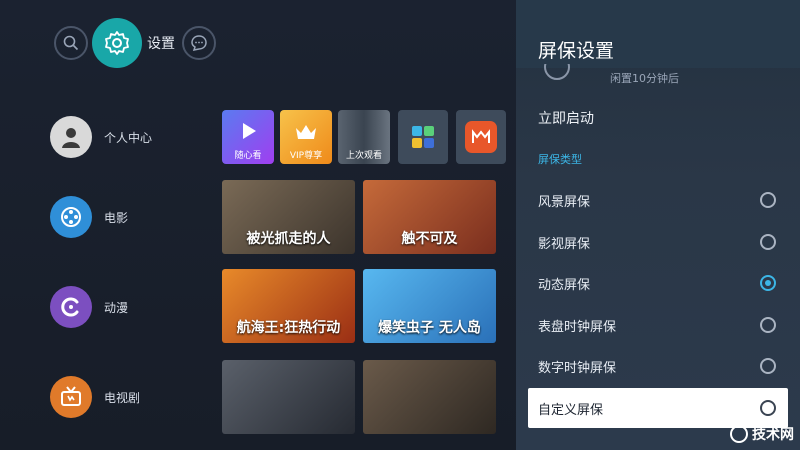 This screenshot has height=450, width=800. I want to click on poster-item: 爆笑虫子 无人岛, so click(429, 306).